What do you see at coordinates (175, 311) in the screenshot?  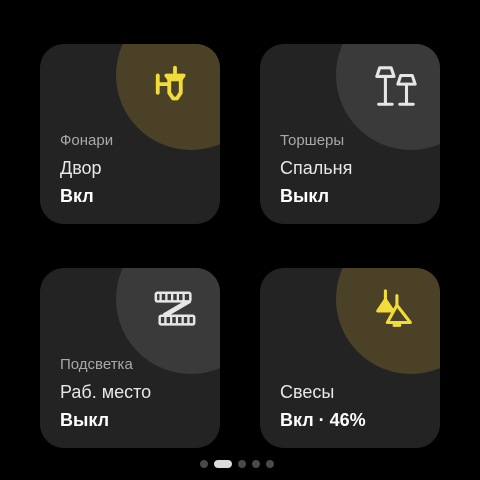 I see `led-strip-icon` at bounding box center [175, 311].